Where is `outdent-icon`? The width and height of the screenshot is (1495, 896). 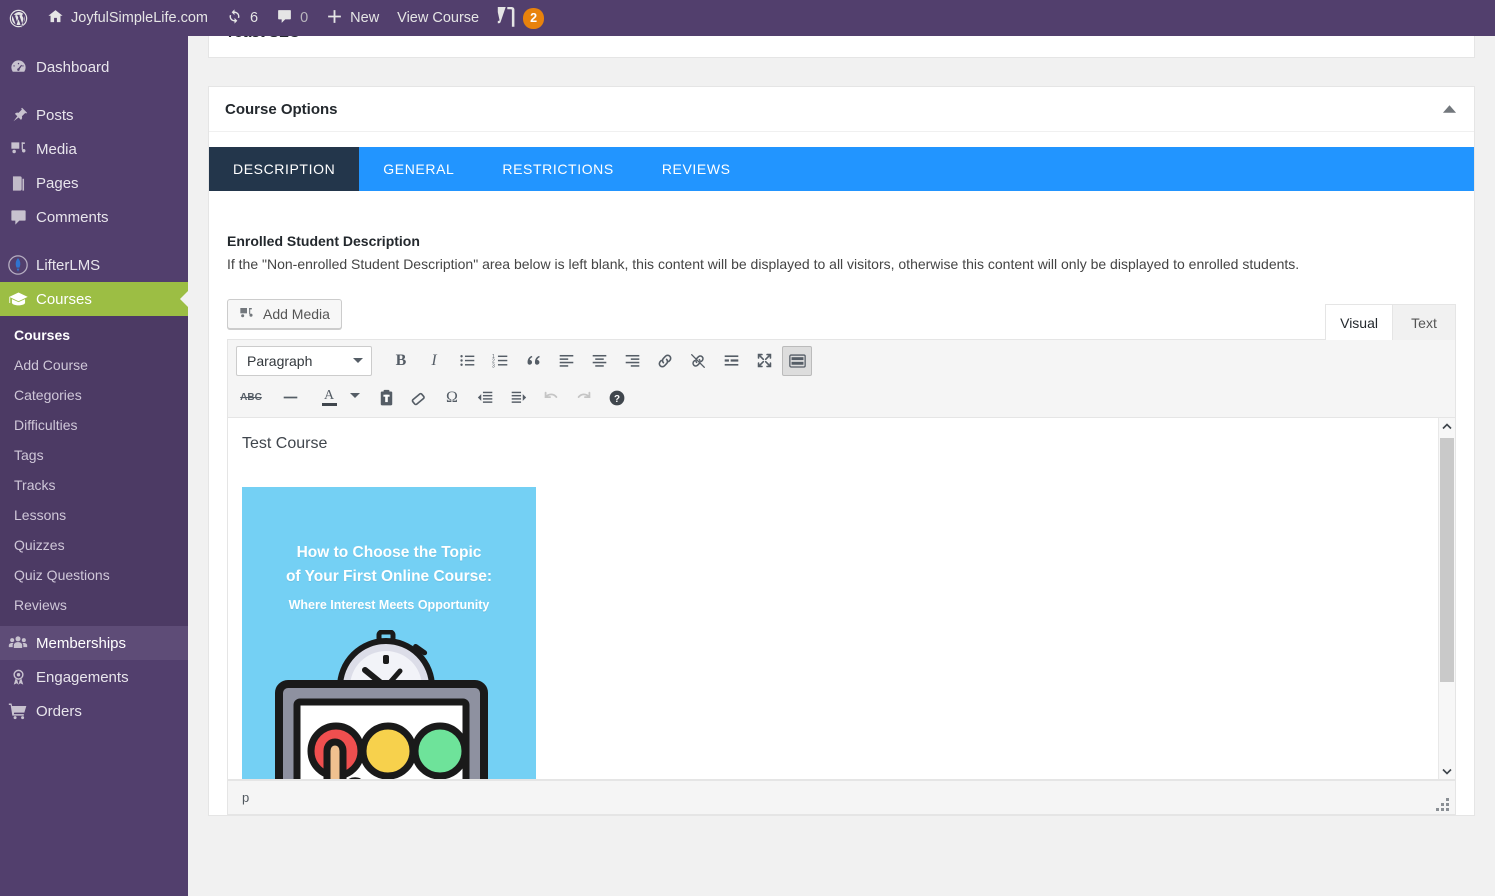
outdent-icon is located at coordinates (485, 398).